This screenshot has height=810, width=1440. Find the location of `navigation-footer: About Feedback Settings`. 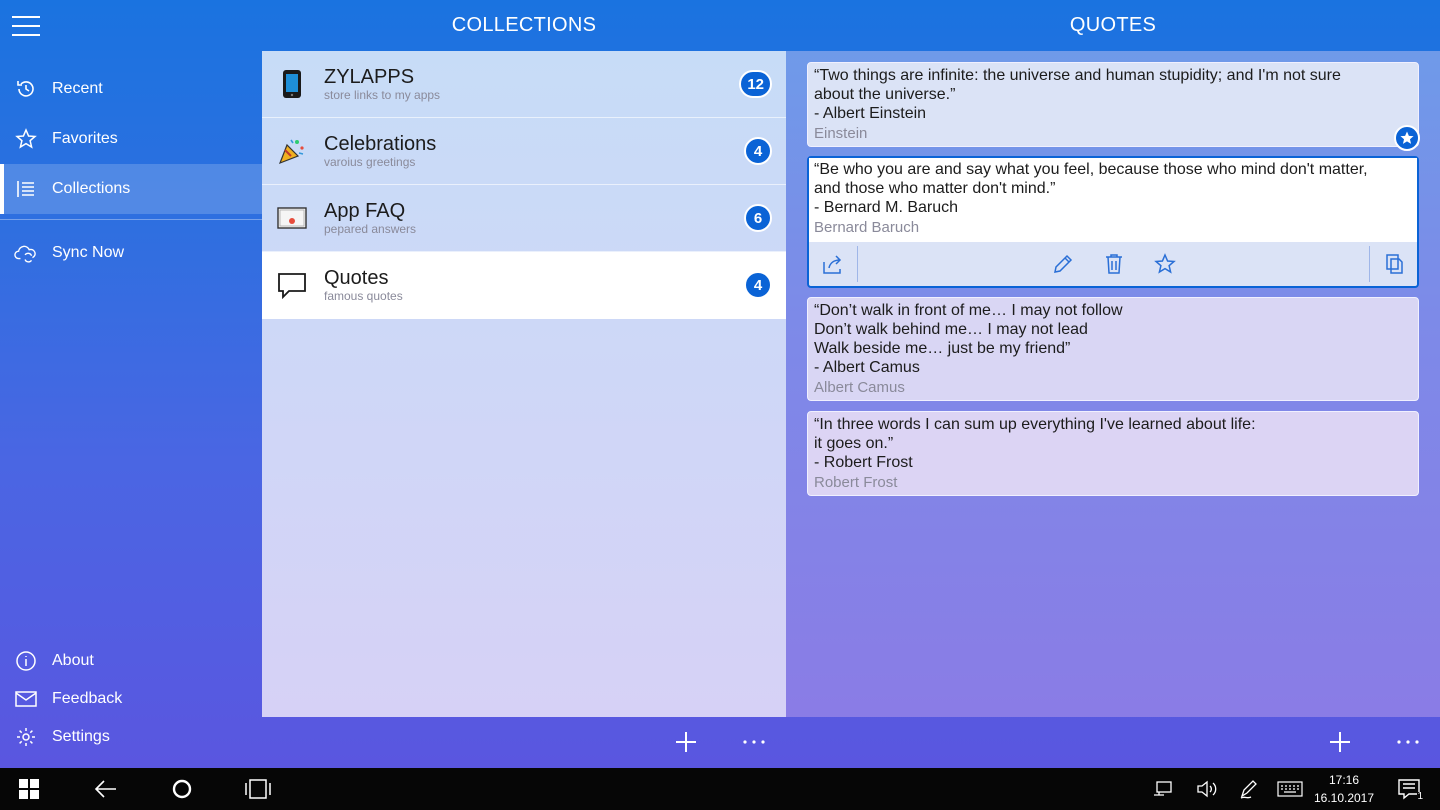

navigation-footer: About Feedback Settings is located at coordinates (131, 699).